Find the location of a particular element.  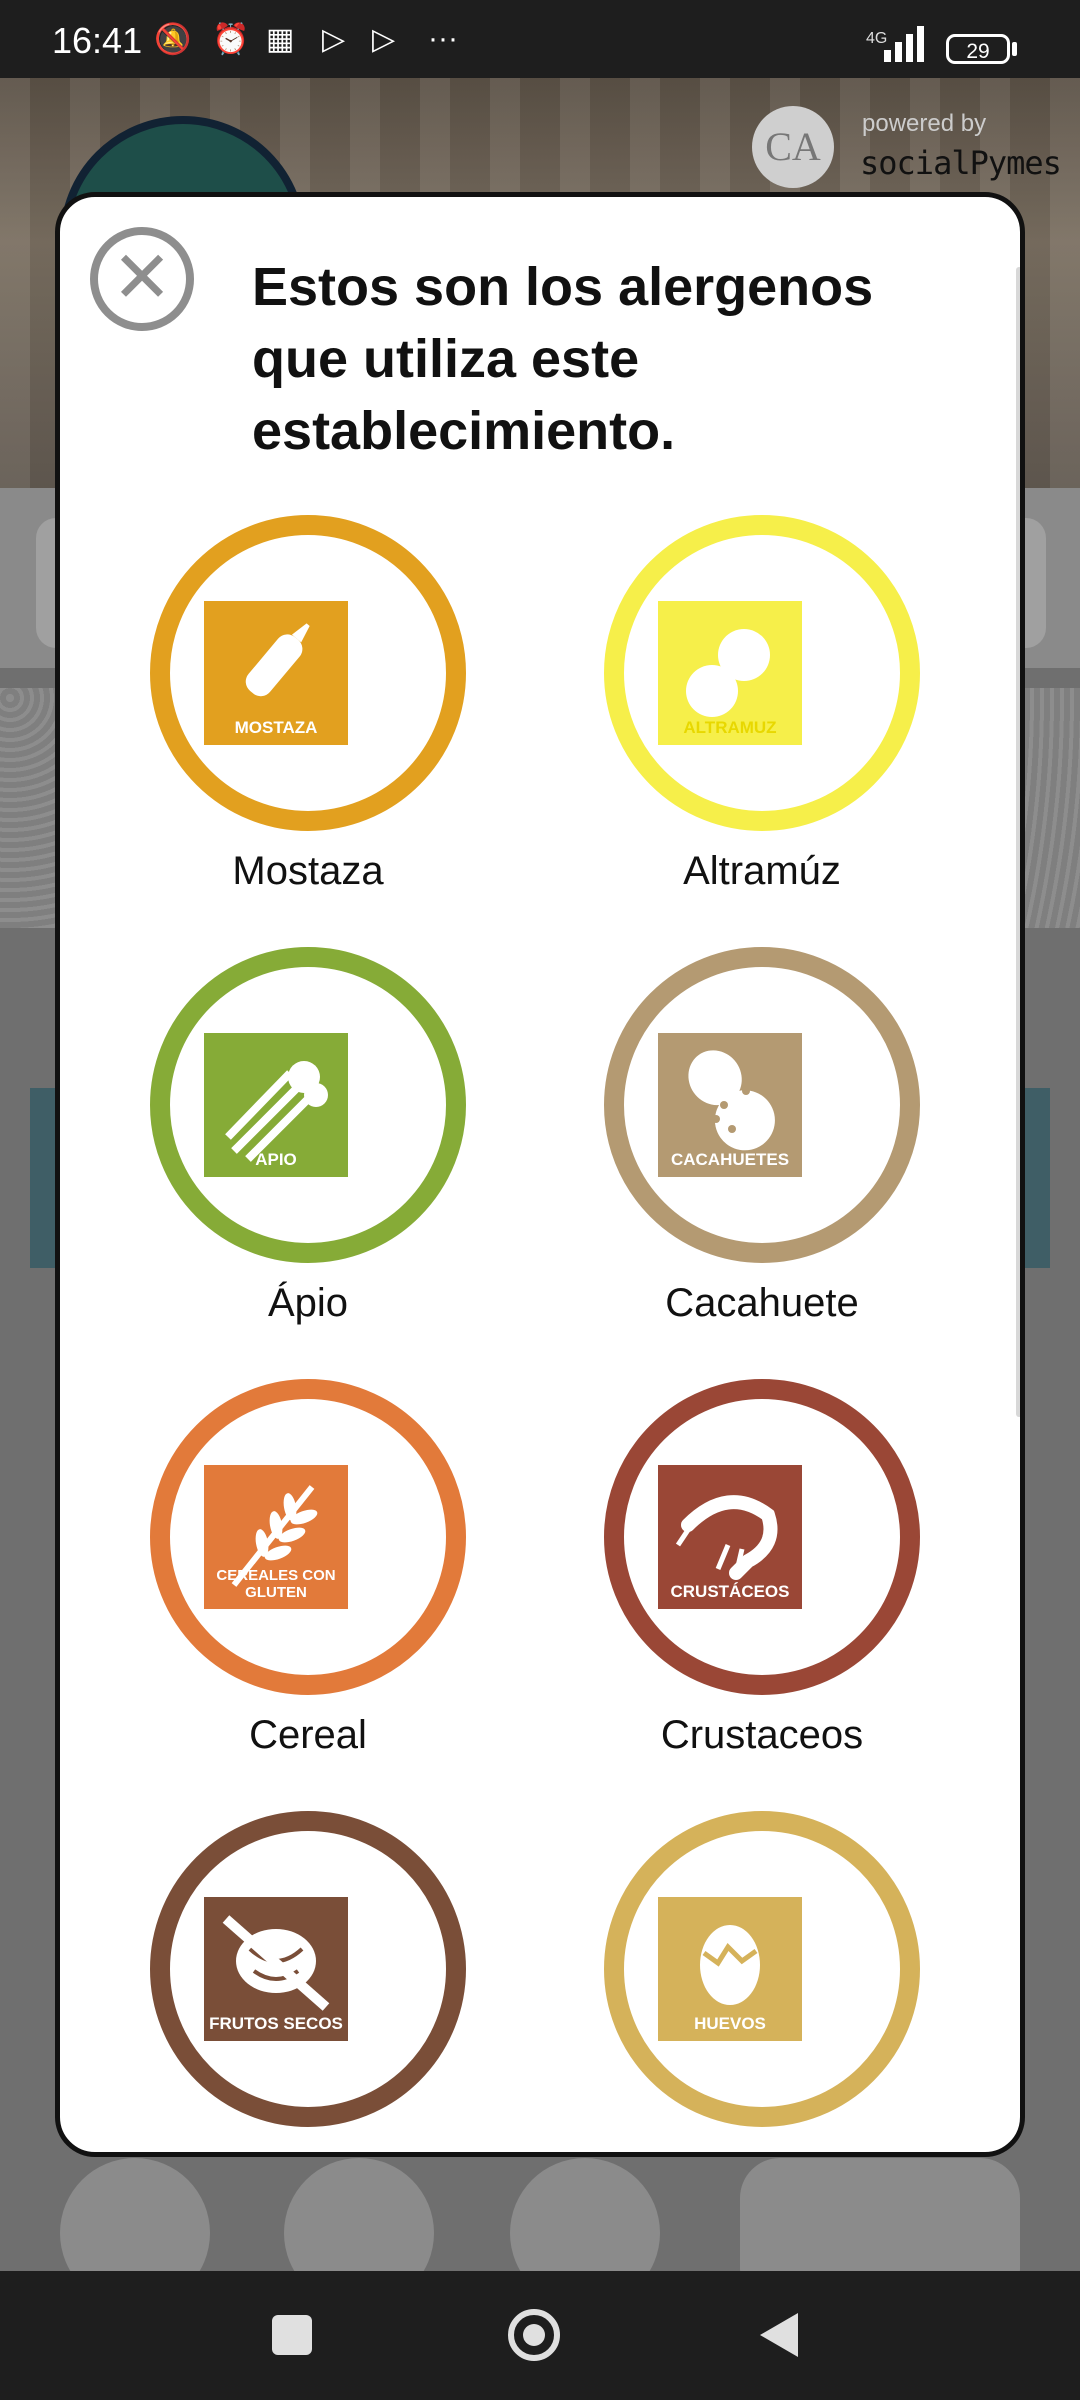

more-icon: ··· is located at coordinates (443, 38).